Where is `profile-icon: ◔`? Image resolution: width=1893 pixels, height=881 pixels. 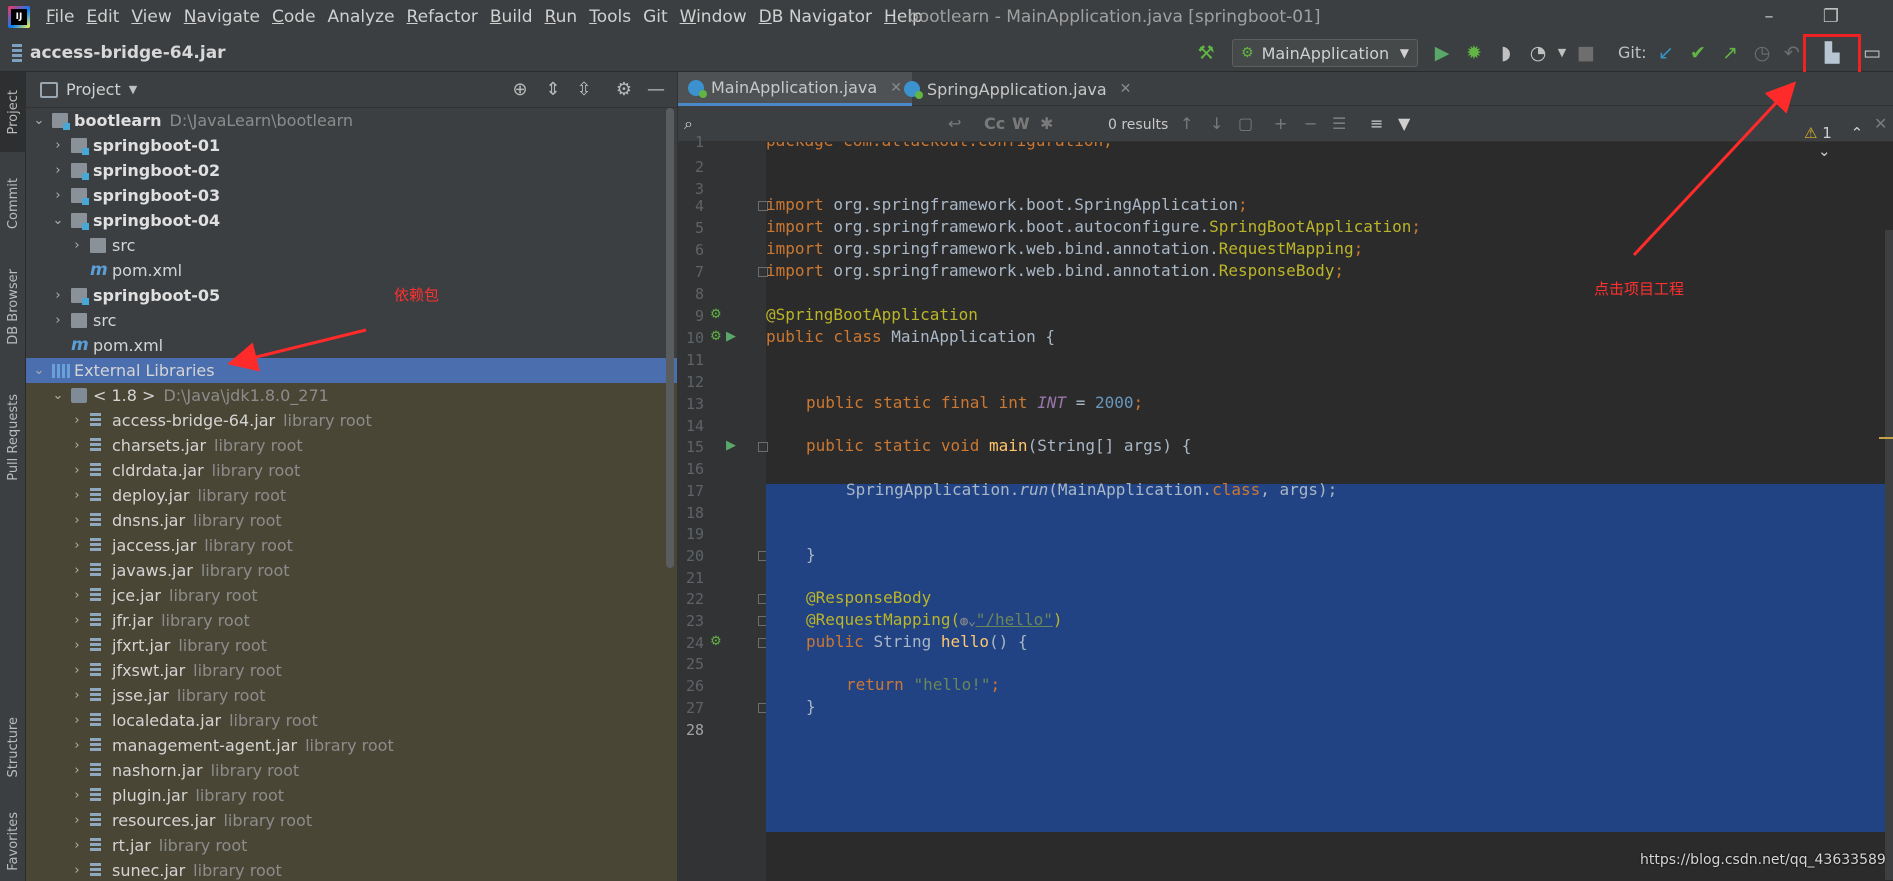
profile-icon: ◔ is located at coordinates (1538, 53).